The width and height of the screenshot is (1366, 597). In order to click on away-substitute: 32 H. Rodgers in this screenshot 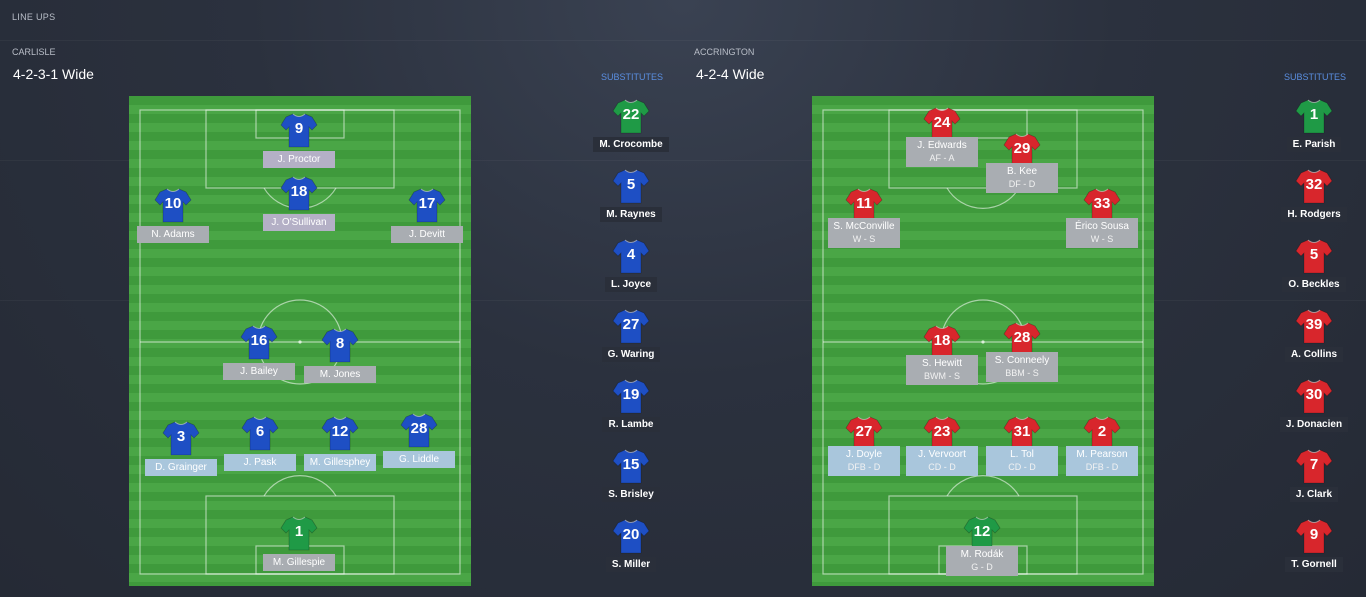, I will do `click(1314, 194)`.